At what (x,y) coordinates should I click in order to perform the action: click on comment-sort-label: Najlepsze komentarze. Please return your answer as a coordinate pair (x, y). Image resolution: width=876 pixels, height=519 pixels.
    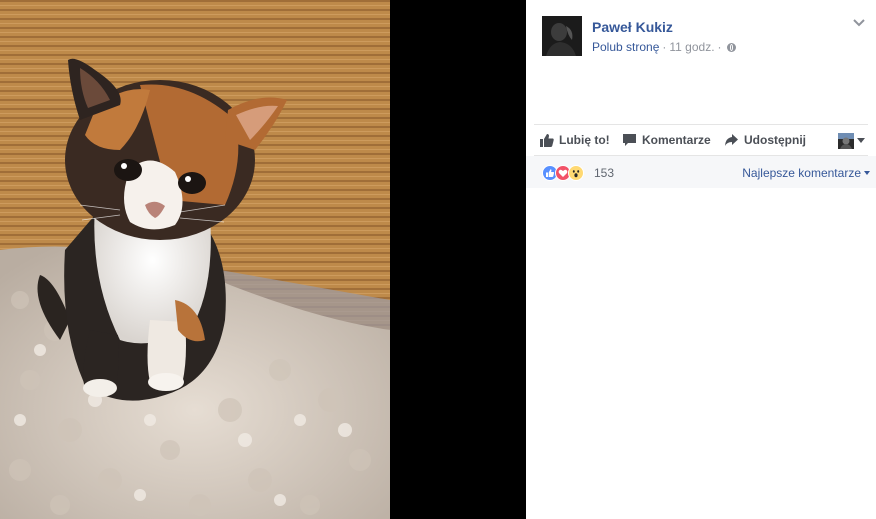
    Looking at the image, I should click on (801, 173).